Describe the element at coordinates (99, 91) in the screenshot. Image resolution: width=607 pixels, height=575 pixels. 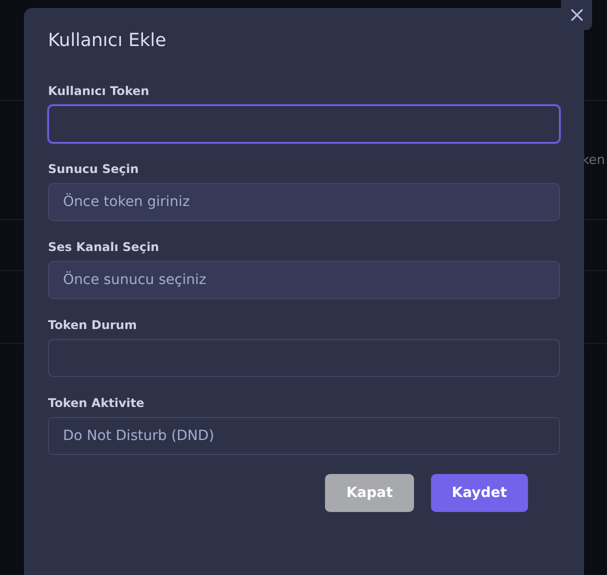
I see `field-label: Kullanıcı Token` at that location.